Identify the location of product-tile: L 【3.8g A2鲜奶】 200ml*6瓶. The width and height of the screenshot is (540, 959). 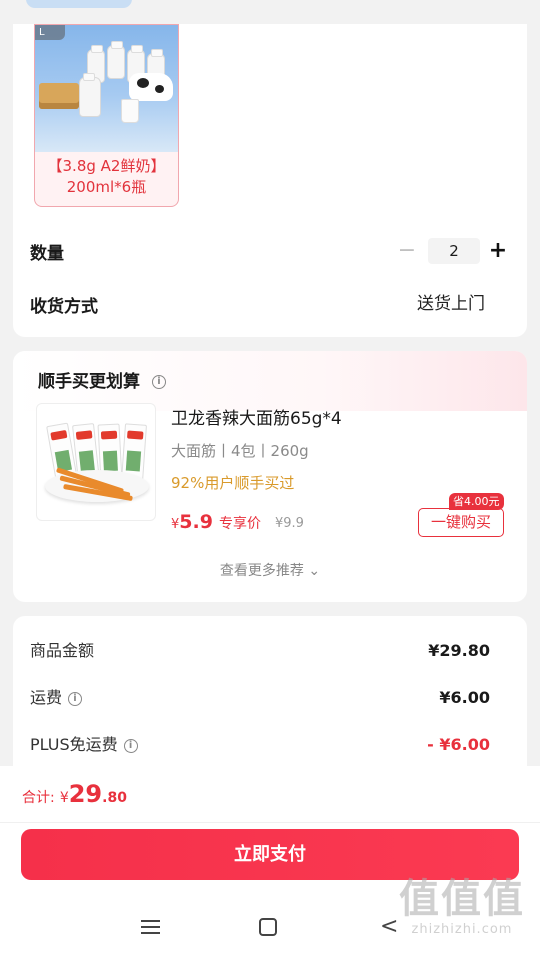
(106, 115).